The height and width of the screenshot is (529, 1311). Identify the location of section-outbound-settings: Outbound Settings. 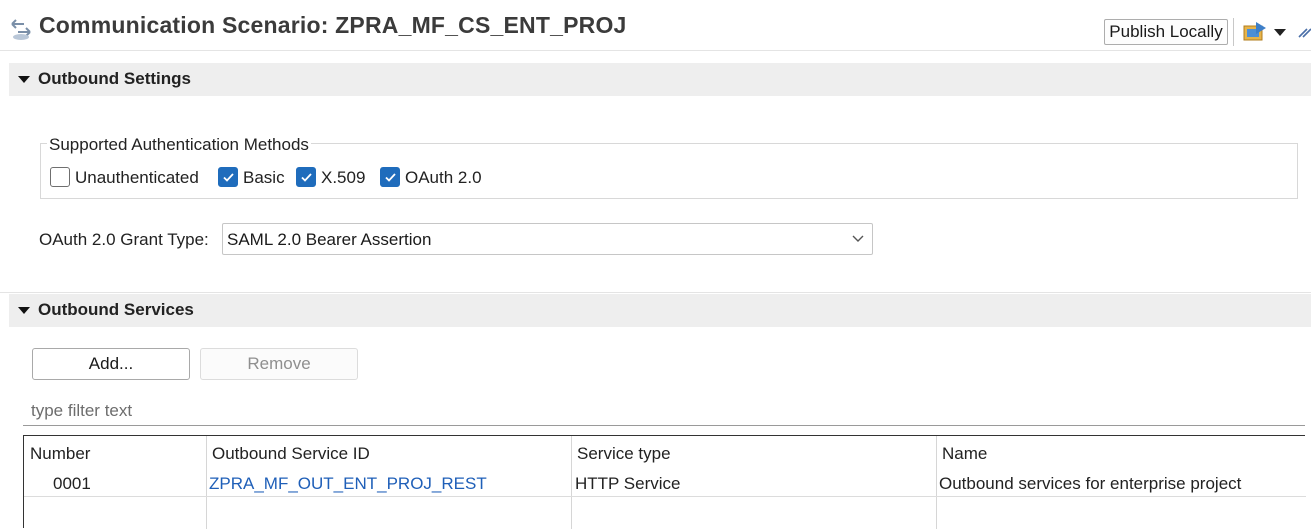
(660, 79).